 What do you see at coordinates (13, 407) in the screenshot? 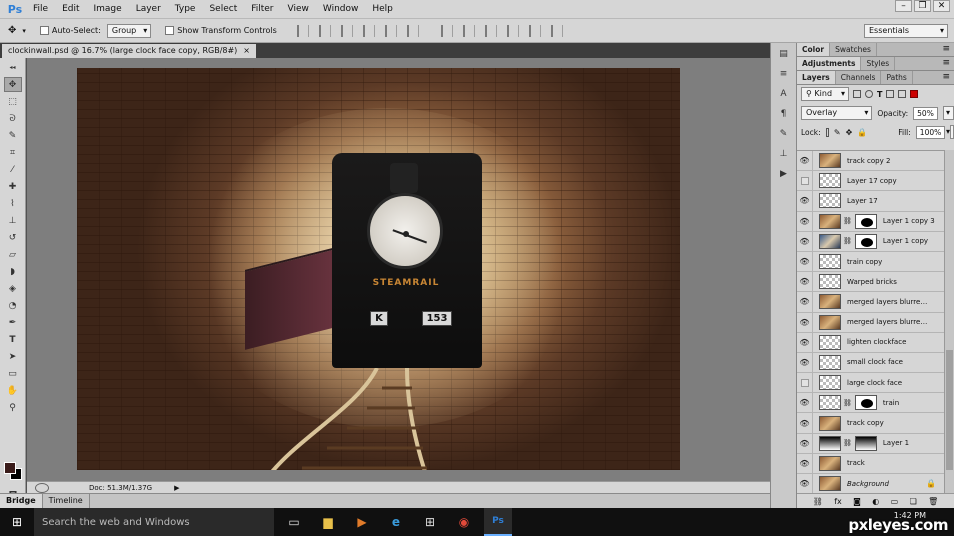
I see `zoom-tool-icon: ⚲` at bounding box center [13, 407].